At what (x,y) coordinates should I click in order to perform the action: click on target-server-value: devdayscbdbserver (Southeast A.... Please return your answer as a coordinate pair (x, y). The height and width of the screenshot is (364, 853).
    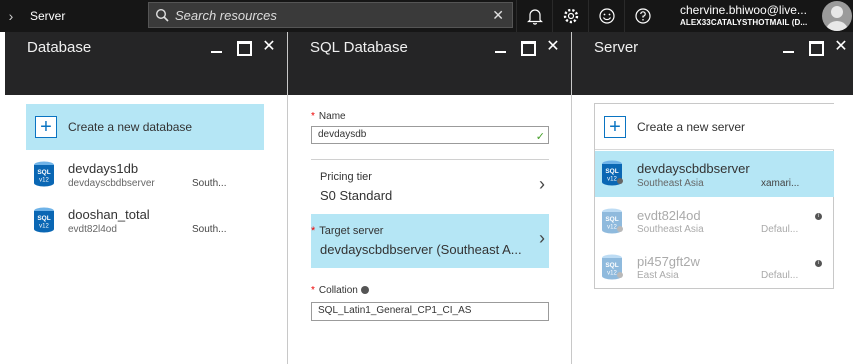
    Looking at the image, I should click on (421, 249).